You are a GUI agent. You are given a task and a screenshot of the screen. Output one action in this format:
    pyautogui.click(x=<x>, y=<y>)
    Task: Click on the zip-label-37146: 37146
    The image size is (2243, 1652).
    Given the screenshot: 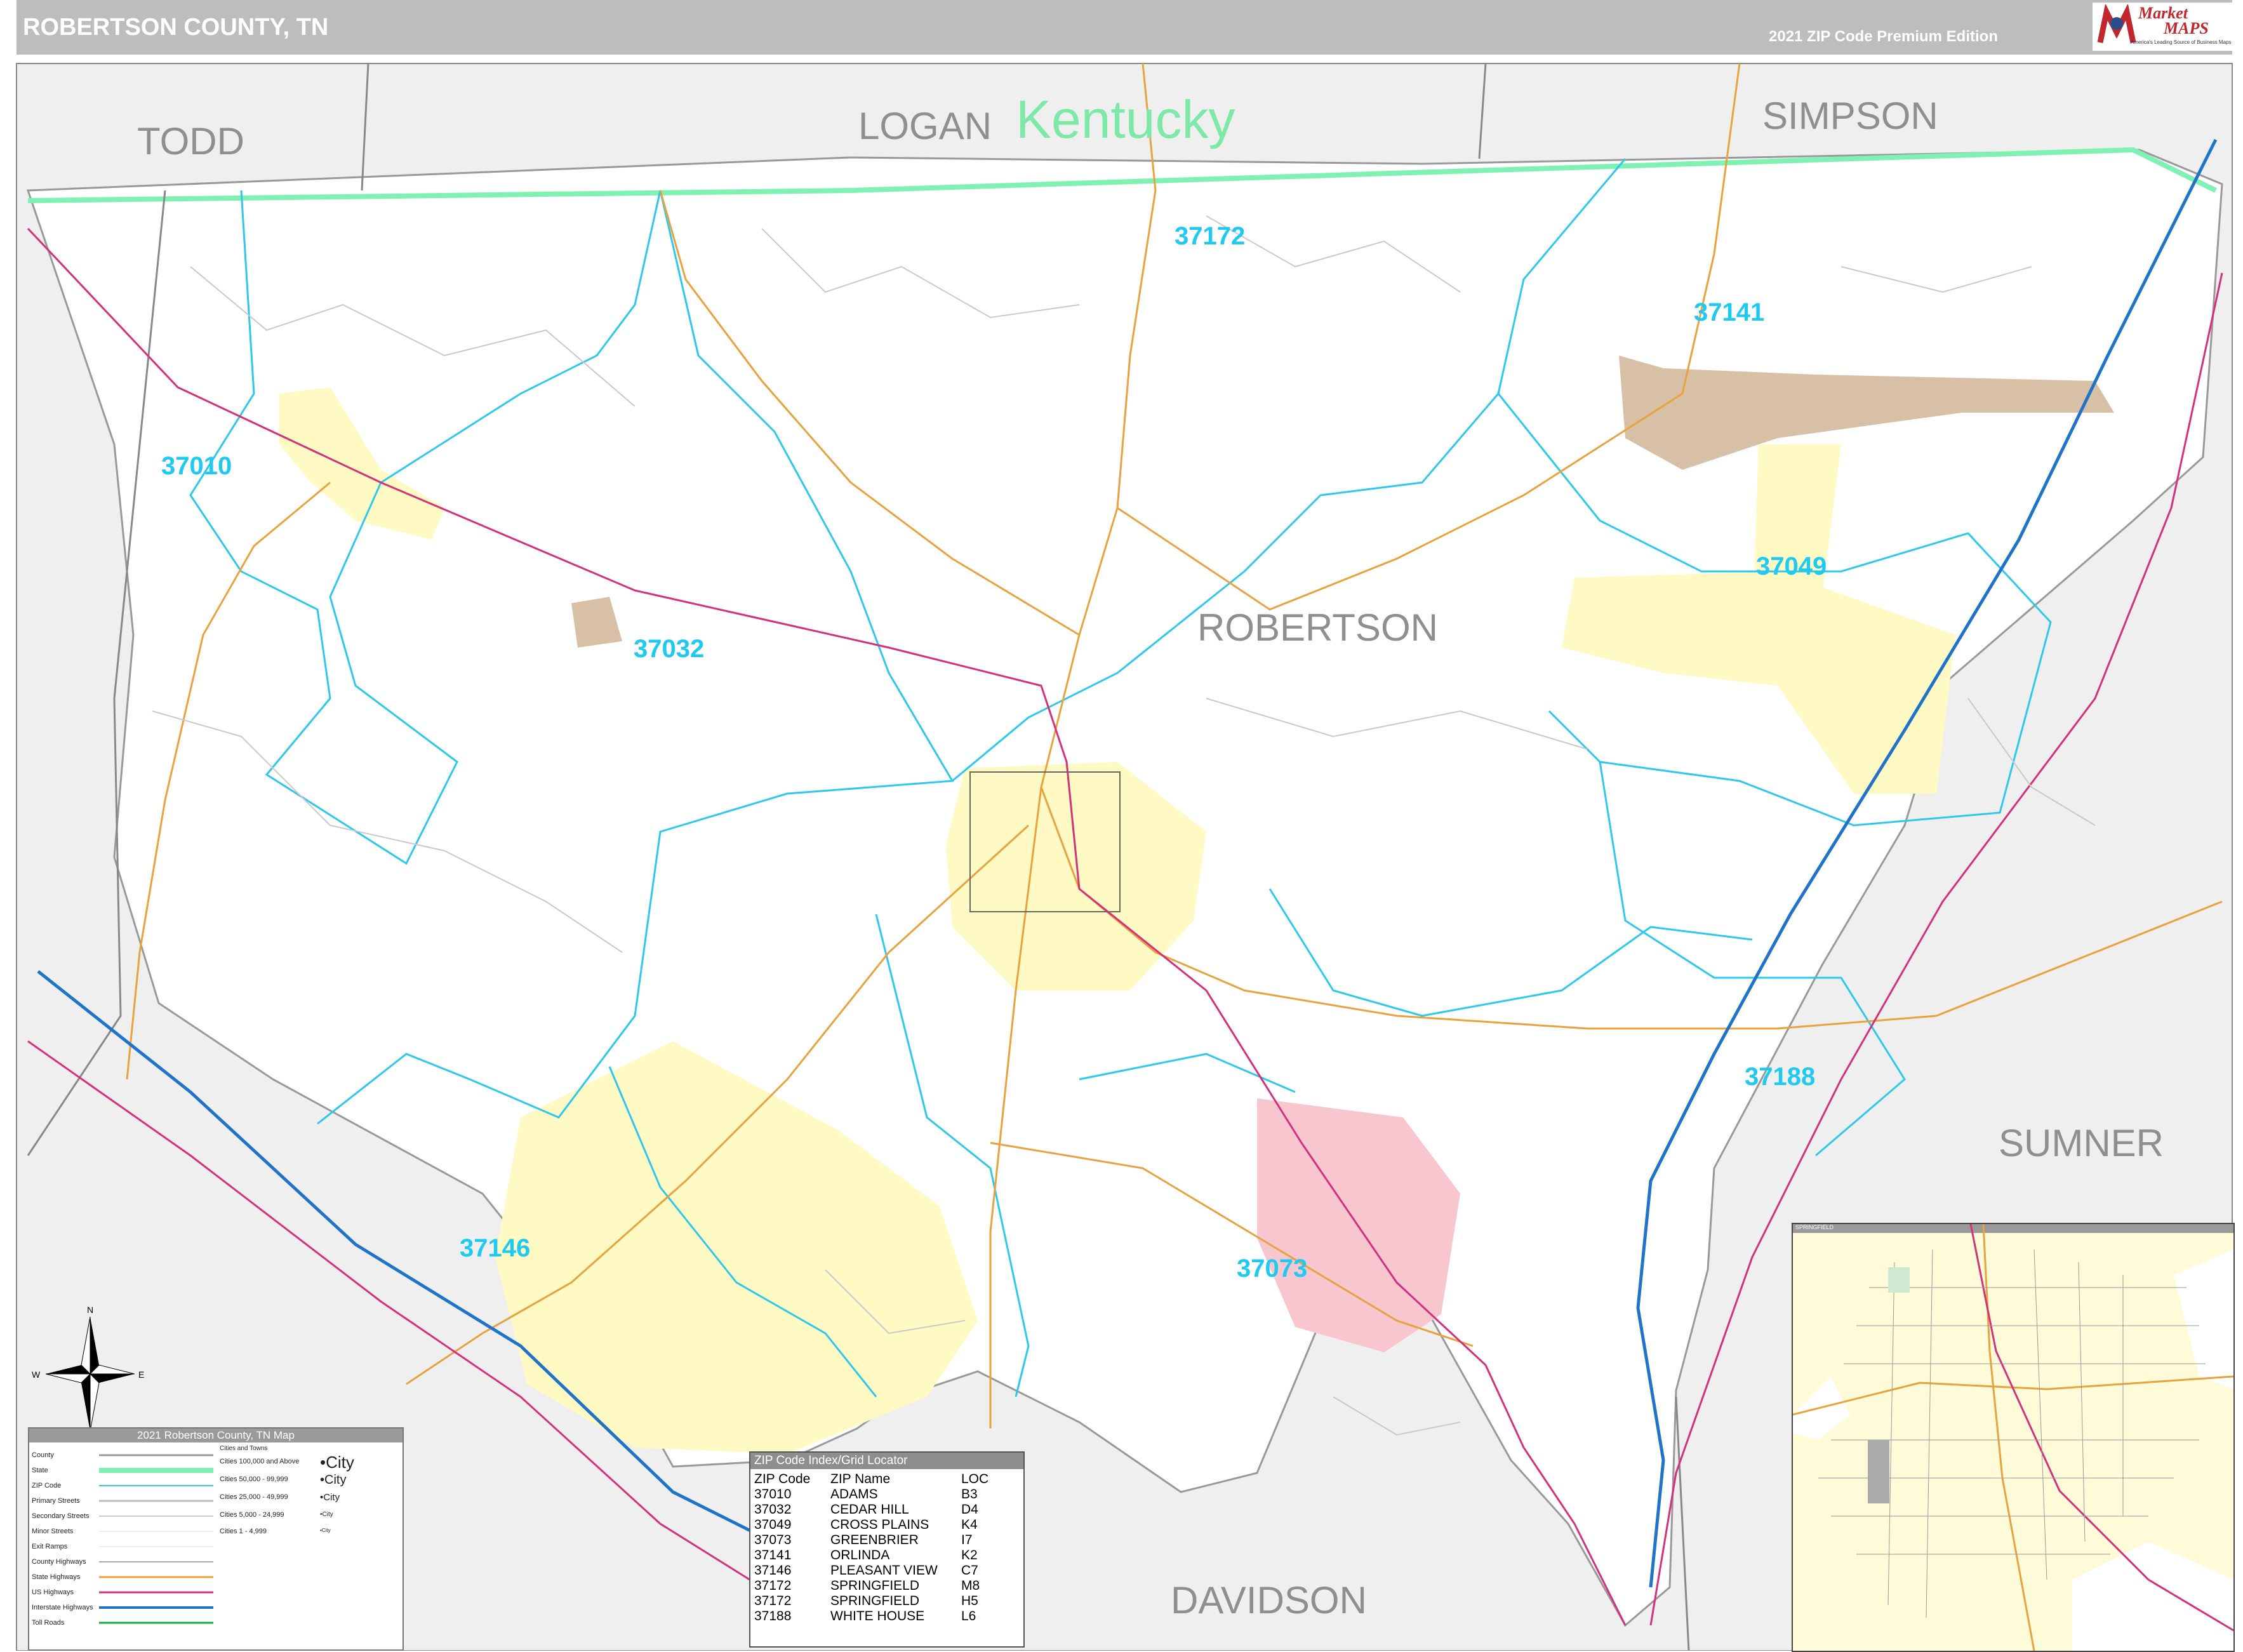 What is the action you would take?
    pyautogui.click(x=495, y=1248)
    